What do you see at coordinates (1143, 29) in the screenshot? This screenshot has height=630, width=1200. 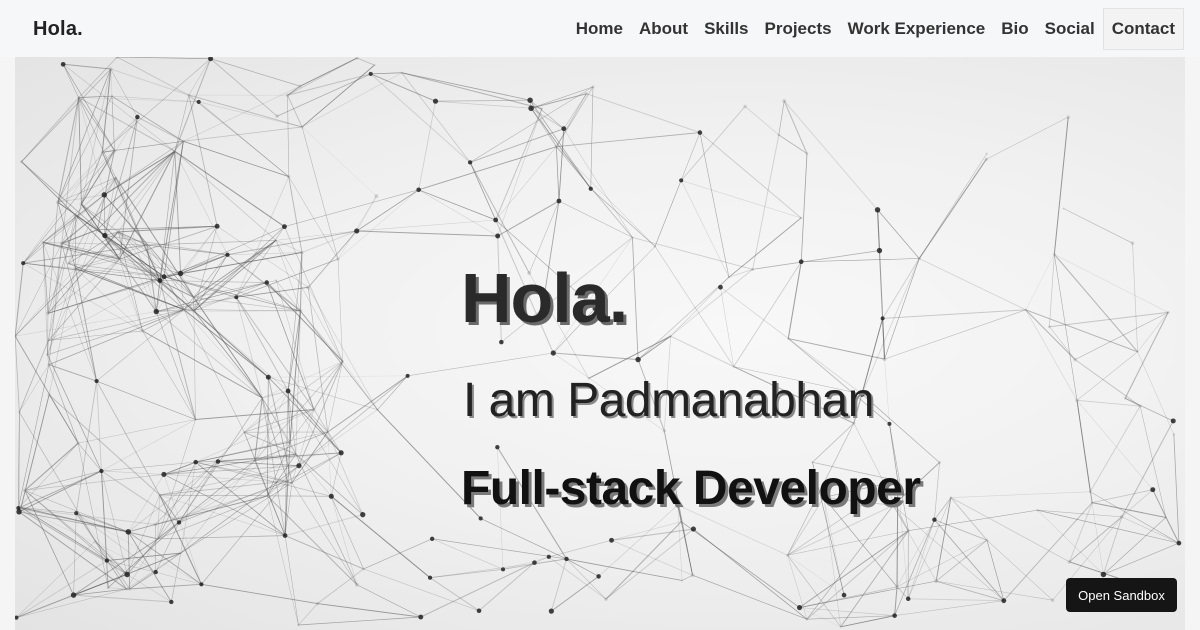 I see `nav-link-contact: Contact` at bounding box center [1143, 29].